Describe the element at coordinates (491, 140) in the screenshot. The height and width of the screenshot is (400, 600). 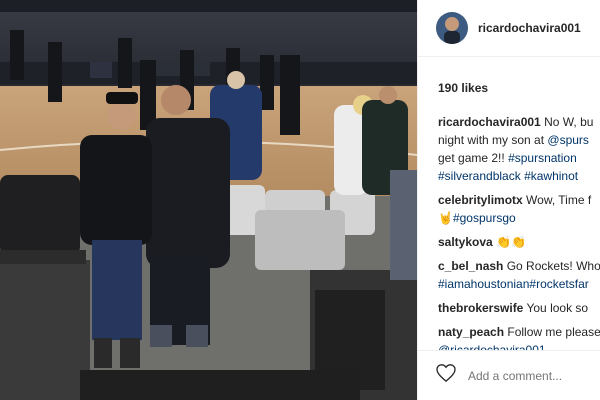
I see `caption-text: night with my son at` at that location.